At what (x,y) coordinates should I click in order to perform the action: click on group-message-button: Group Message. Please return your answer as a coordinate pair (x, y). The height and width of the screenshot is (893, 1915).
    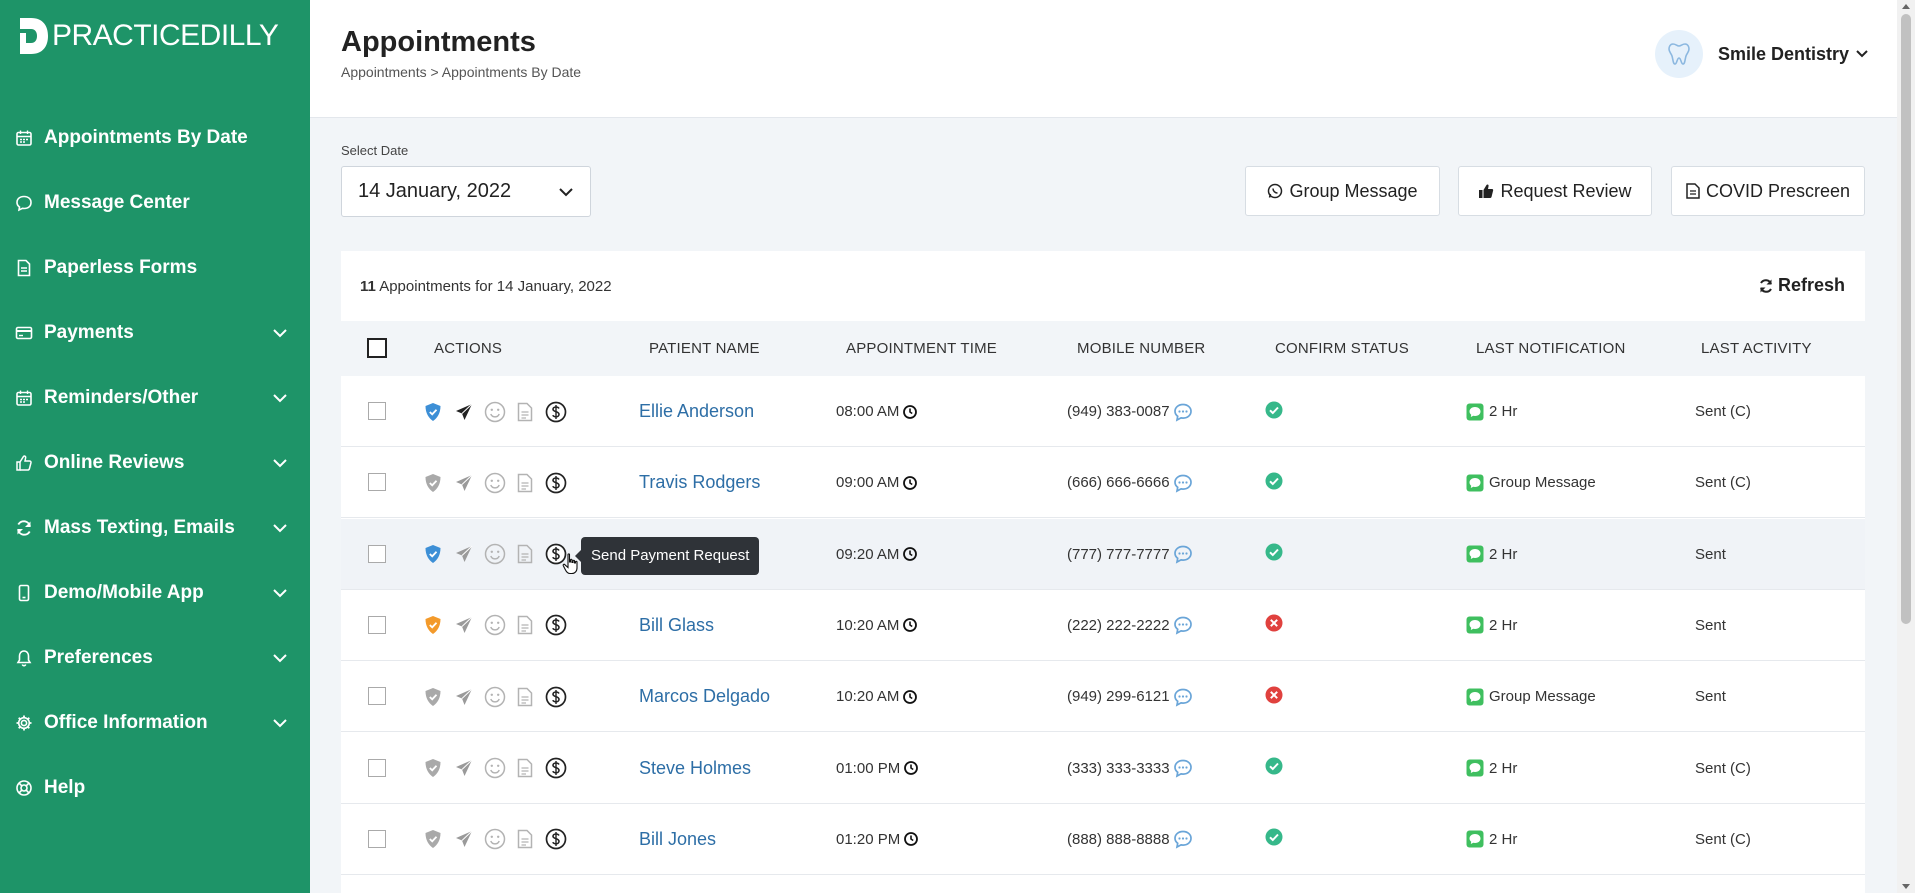
    Looking at the image, I should click on (1342, 191).